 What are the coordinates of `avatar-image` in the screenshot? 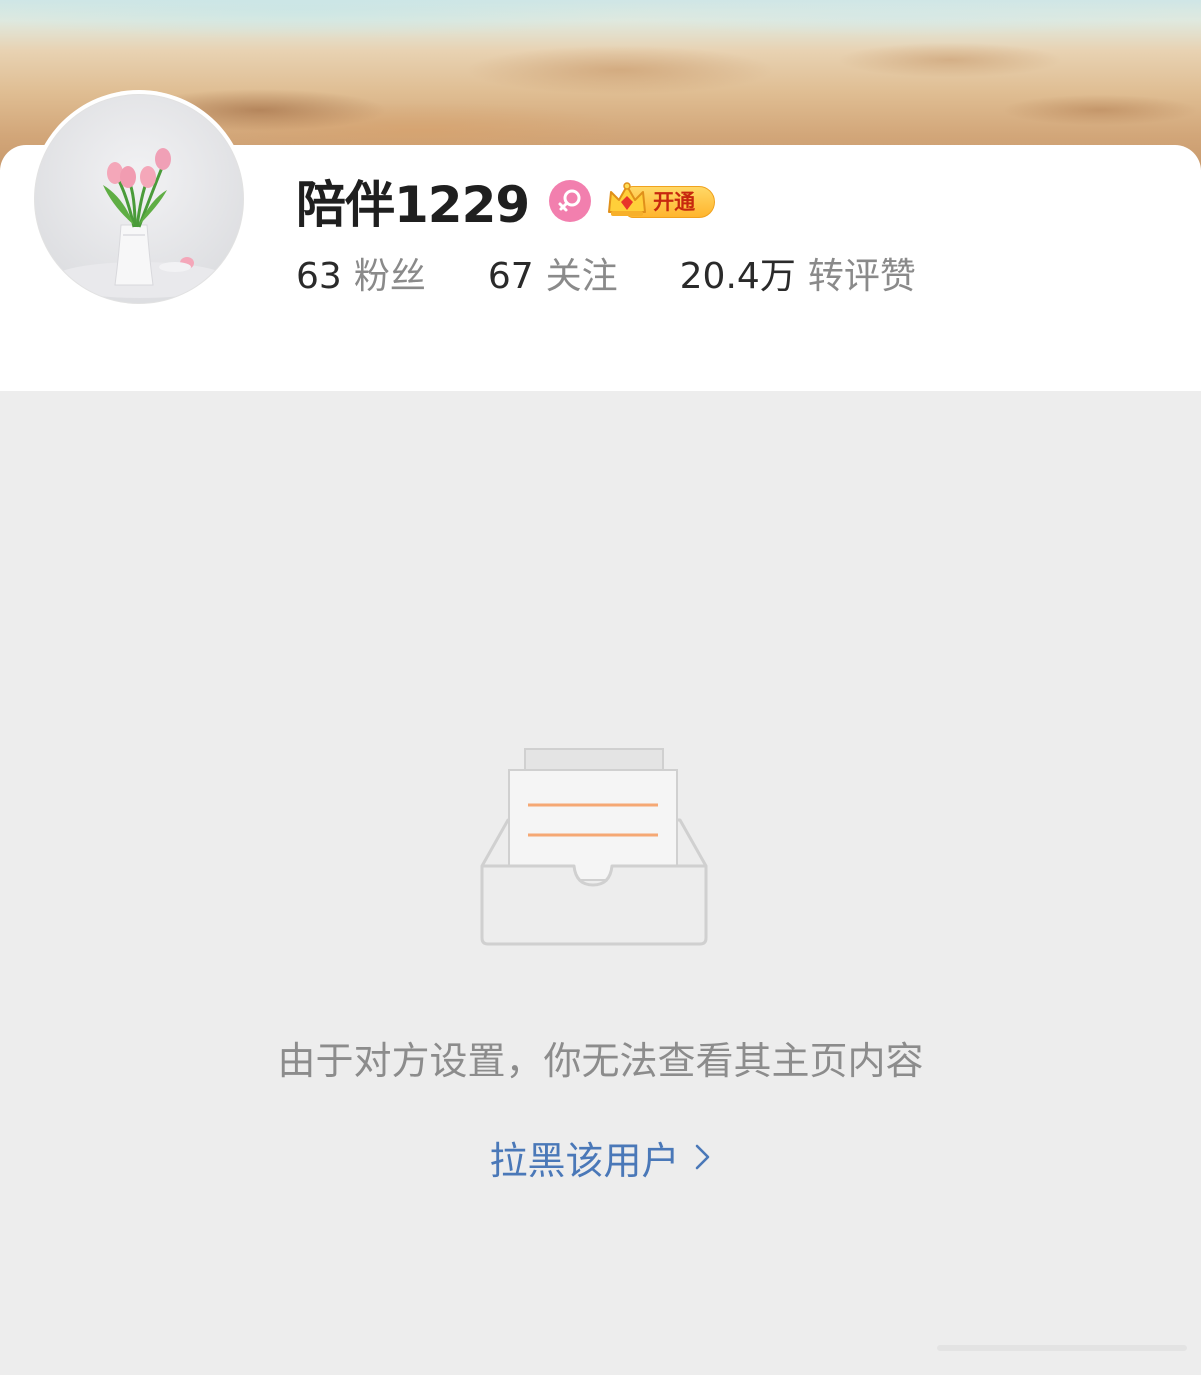 It's located at (139, 199).